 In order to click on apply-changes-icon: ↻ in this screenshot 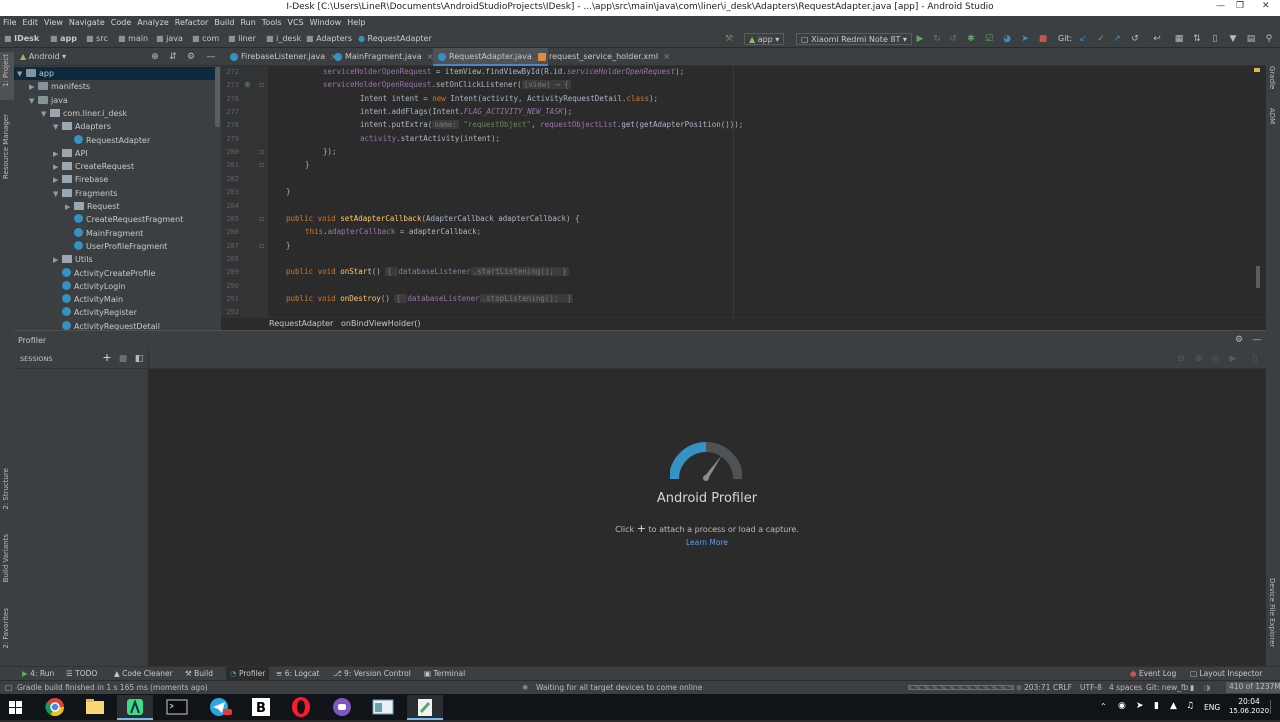, I will do `click(937, 39)`.